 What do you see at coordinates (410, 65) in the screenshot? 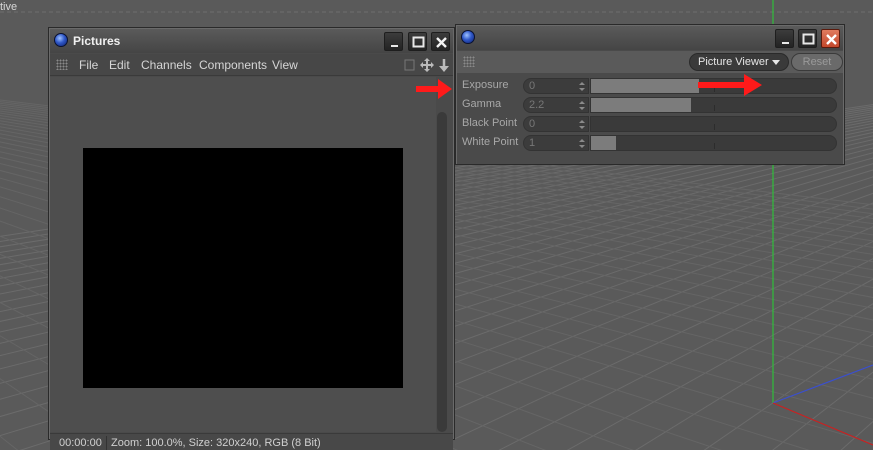
I see `fit-view-icon` at bounding box center [410, 65].